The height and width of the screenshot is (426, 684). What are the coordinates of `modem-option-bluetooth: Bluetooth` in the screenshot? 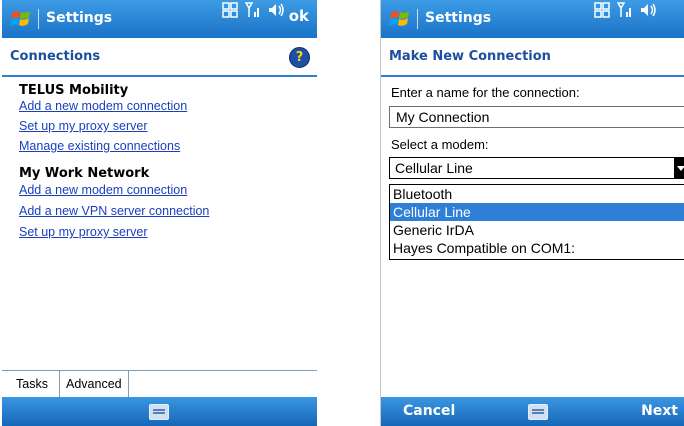 It's located at (537, 194).